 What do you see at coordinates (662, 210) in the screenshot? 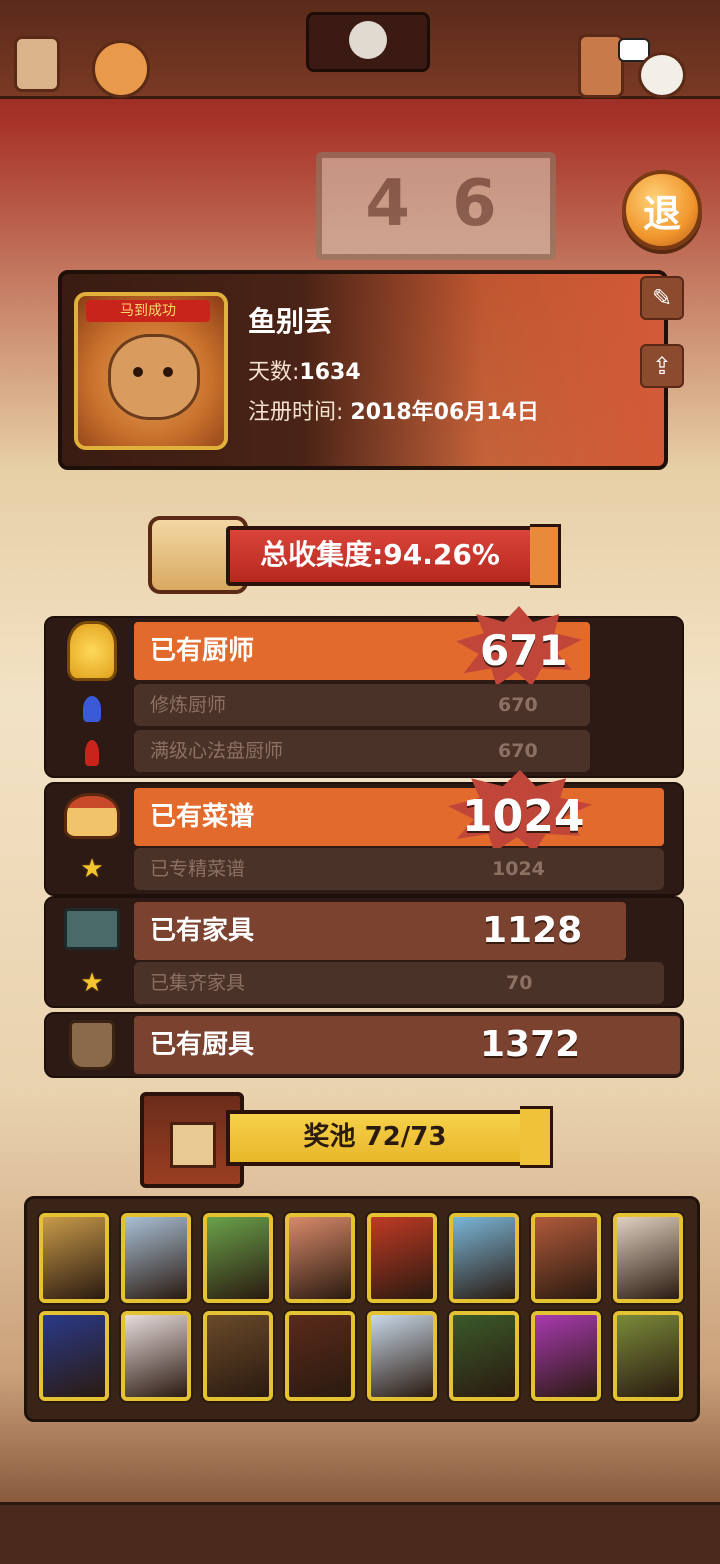
I see `exit-button: 退` at bounding box center [662, 210].